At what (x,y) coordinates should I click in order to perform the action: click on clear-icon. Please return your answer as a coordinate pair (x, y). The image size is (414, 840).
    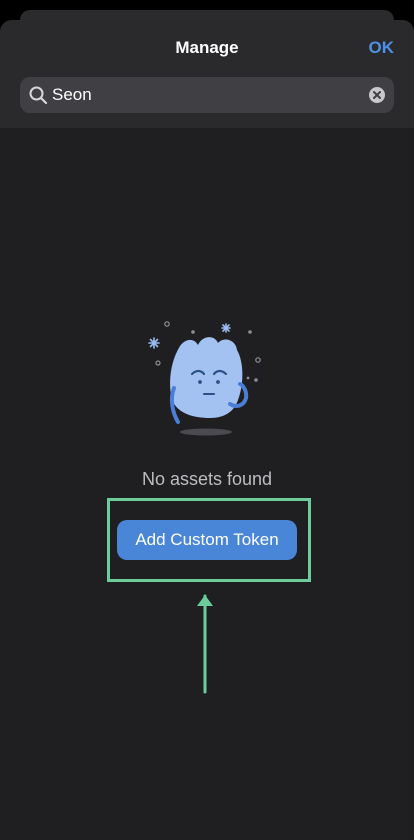
    Looking at the image, I should click on (377, 95).